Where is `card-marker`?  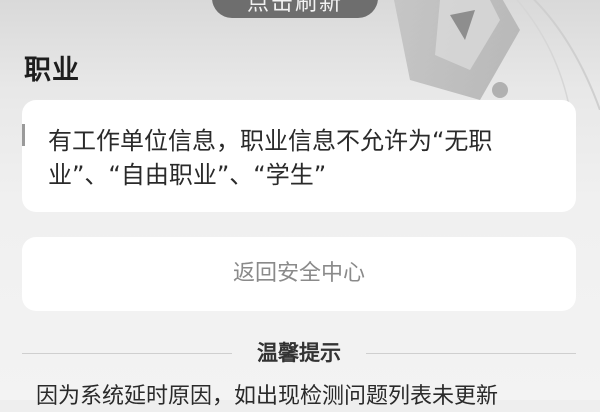
card-marker is located at coordinates (23, 135).